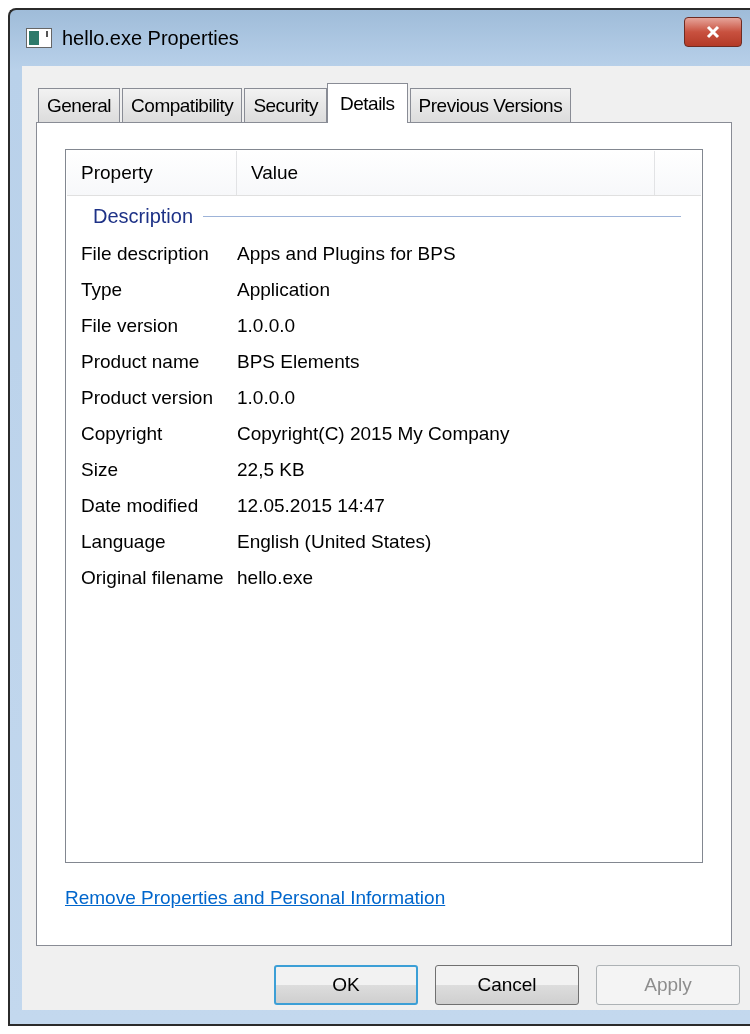 Image resolution: width=750 pixels, height=1034 pixels. Describe the element at coordinates (490, 105) in the screenshot. I see `tab: Previous Versions` at that location.